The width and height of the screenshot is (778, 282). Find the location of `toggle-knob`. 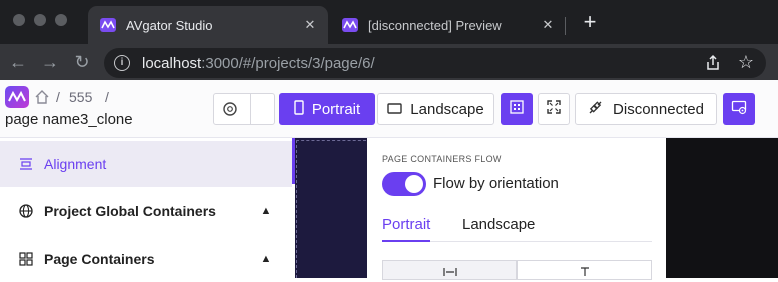

toggle-knob is located at coordinates (414, 184).